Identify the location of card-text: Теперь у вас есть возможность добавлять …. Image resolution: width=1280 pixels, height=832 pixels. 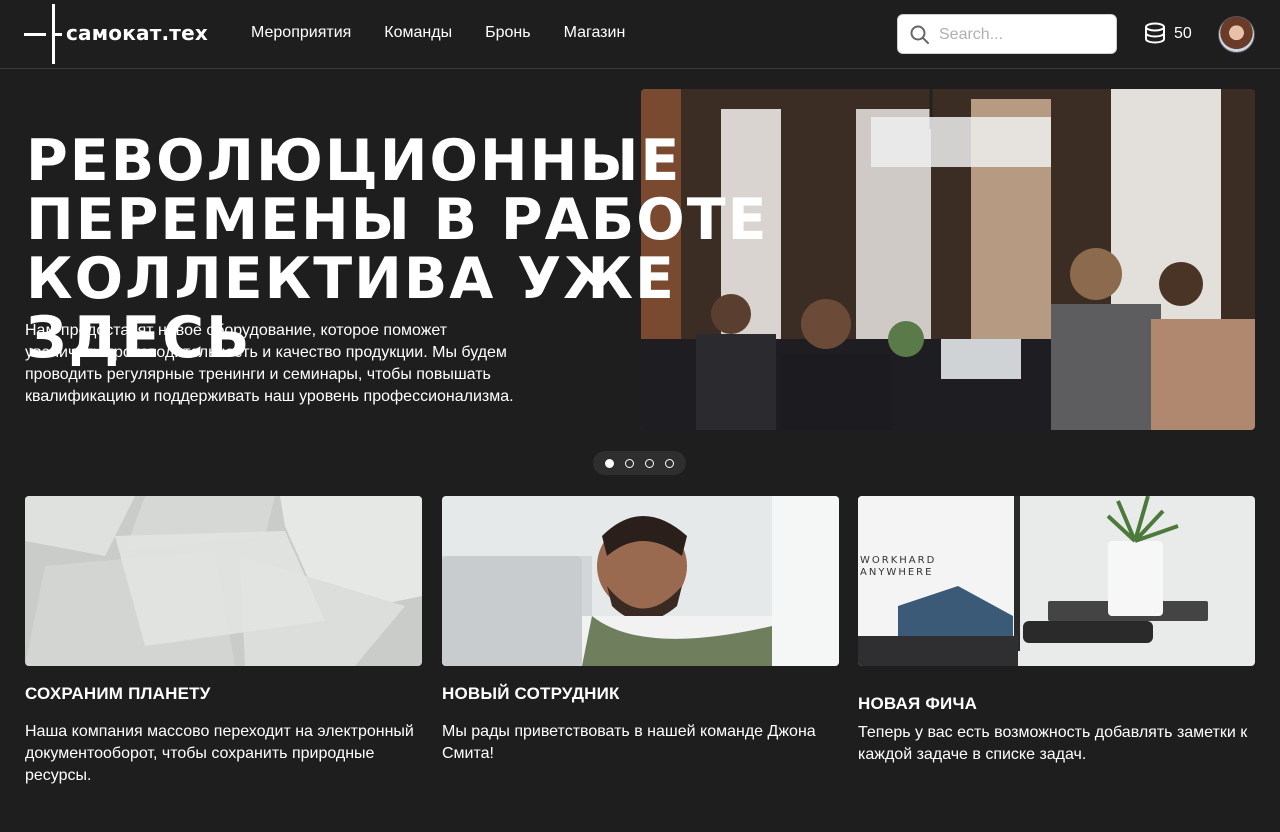
(1053, 743).